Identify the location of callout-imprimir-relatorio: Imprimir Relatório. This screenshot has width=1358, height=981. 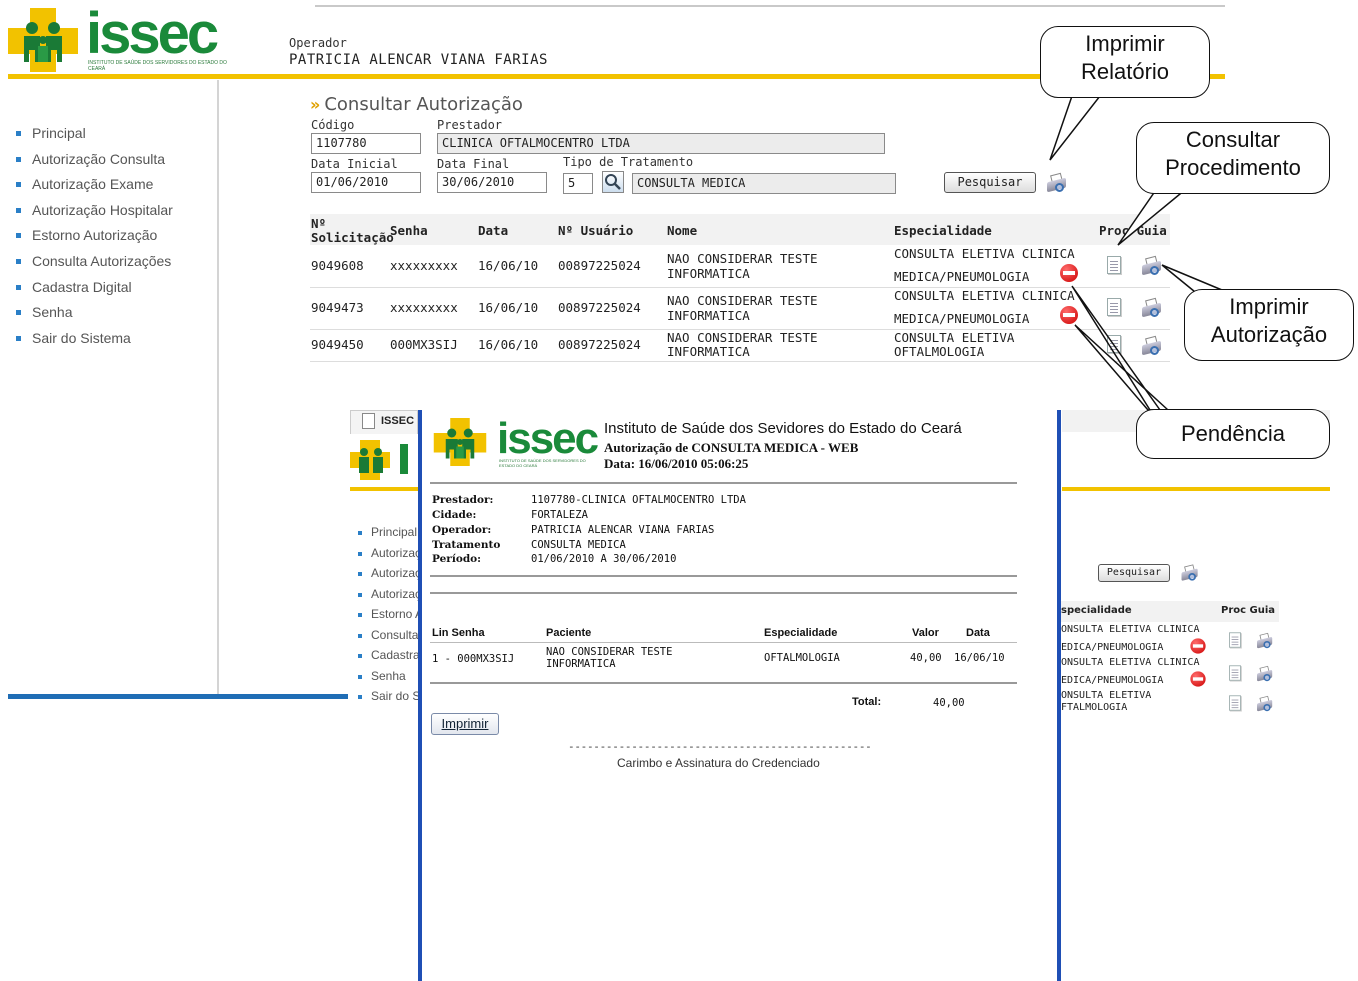
(1125, 62).